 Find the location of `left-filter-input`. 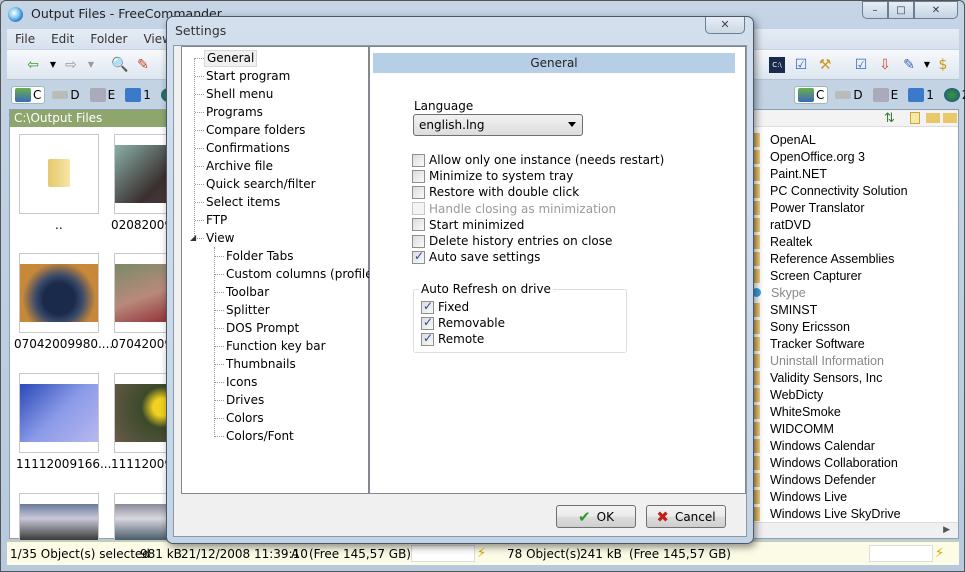

left-filter-input is located at coordinates (443, 553).